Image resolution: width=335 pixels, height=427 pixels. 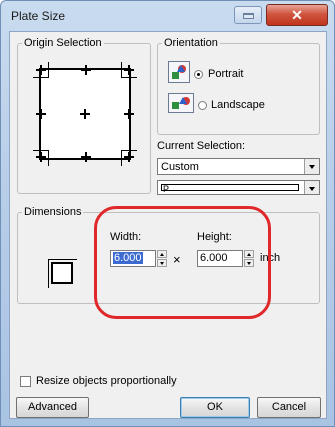 What do you see at coordinates (106, 381) in the screenshot?
I see `resize-proportionally-label: Resize objects proportionally` at bounding box center [106, 381].